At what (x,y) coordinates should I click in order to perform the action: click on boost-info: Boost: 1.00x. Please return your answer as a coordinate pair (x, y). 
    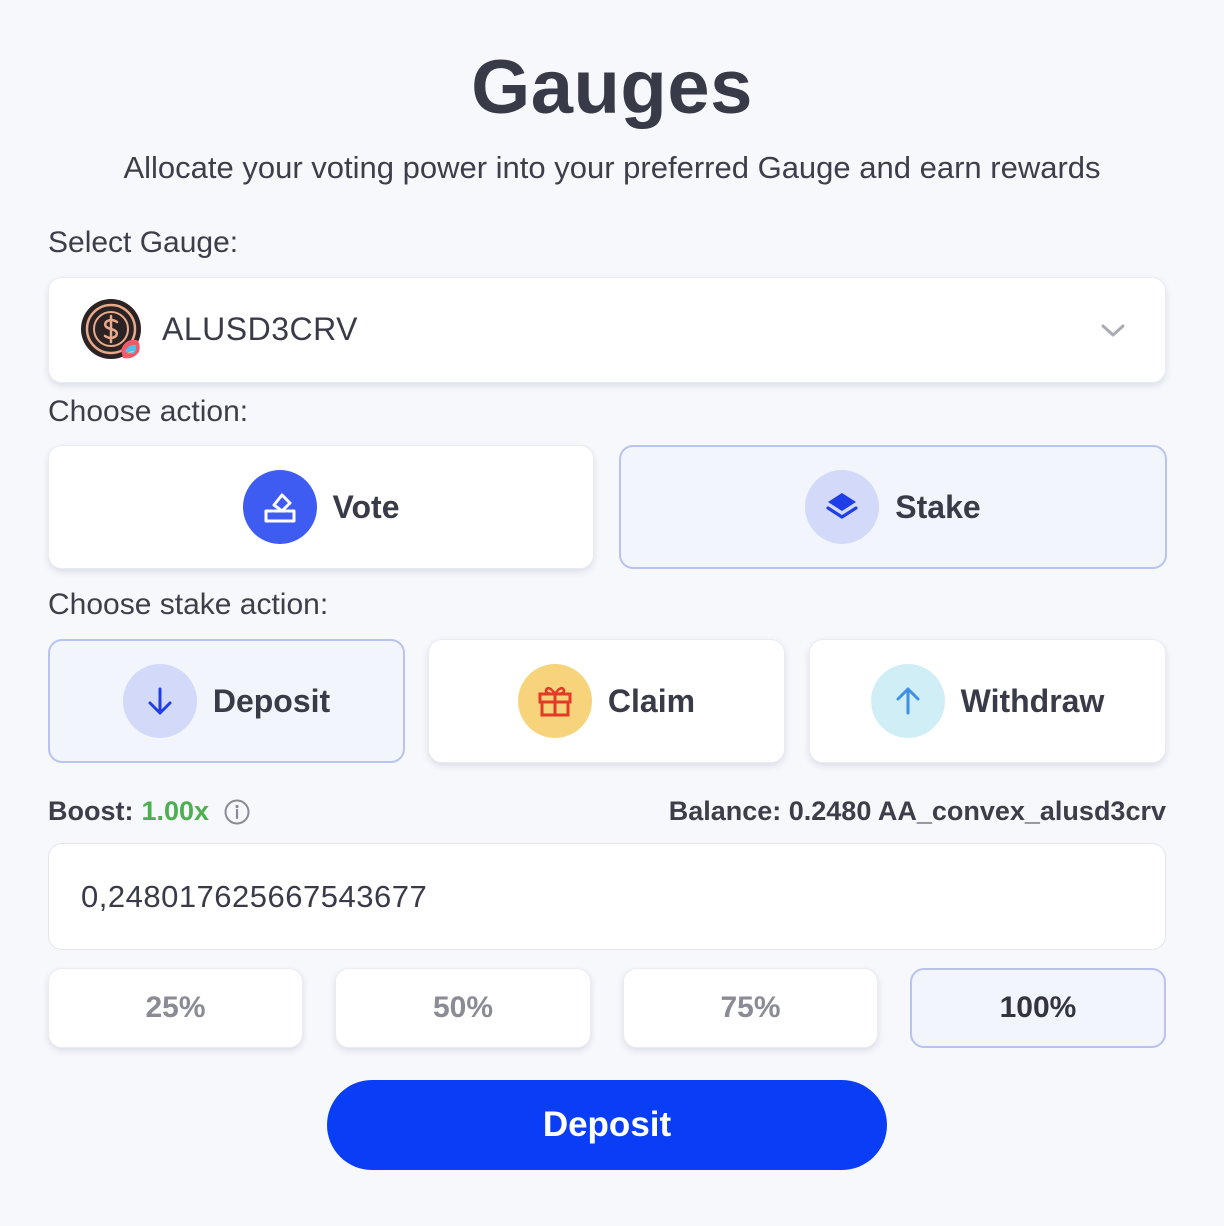
    Looking at the image, I should click on (149, 811).